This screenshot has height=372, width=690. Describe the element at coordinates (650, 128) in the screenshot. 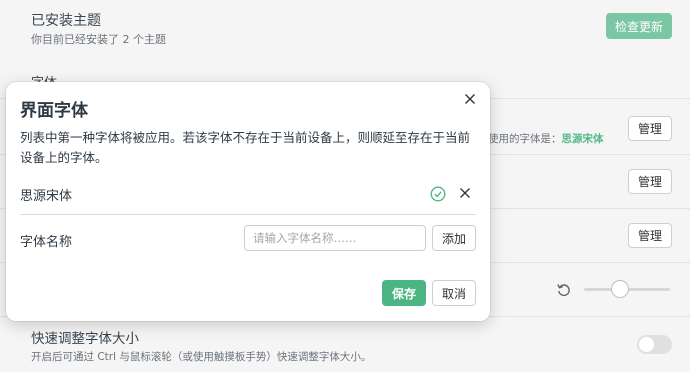

I see `manage-interface-font-button: 管理` at that location.